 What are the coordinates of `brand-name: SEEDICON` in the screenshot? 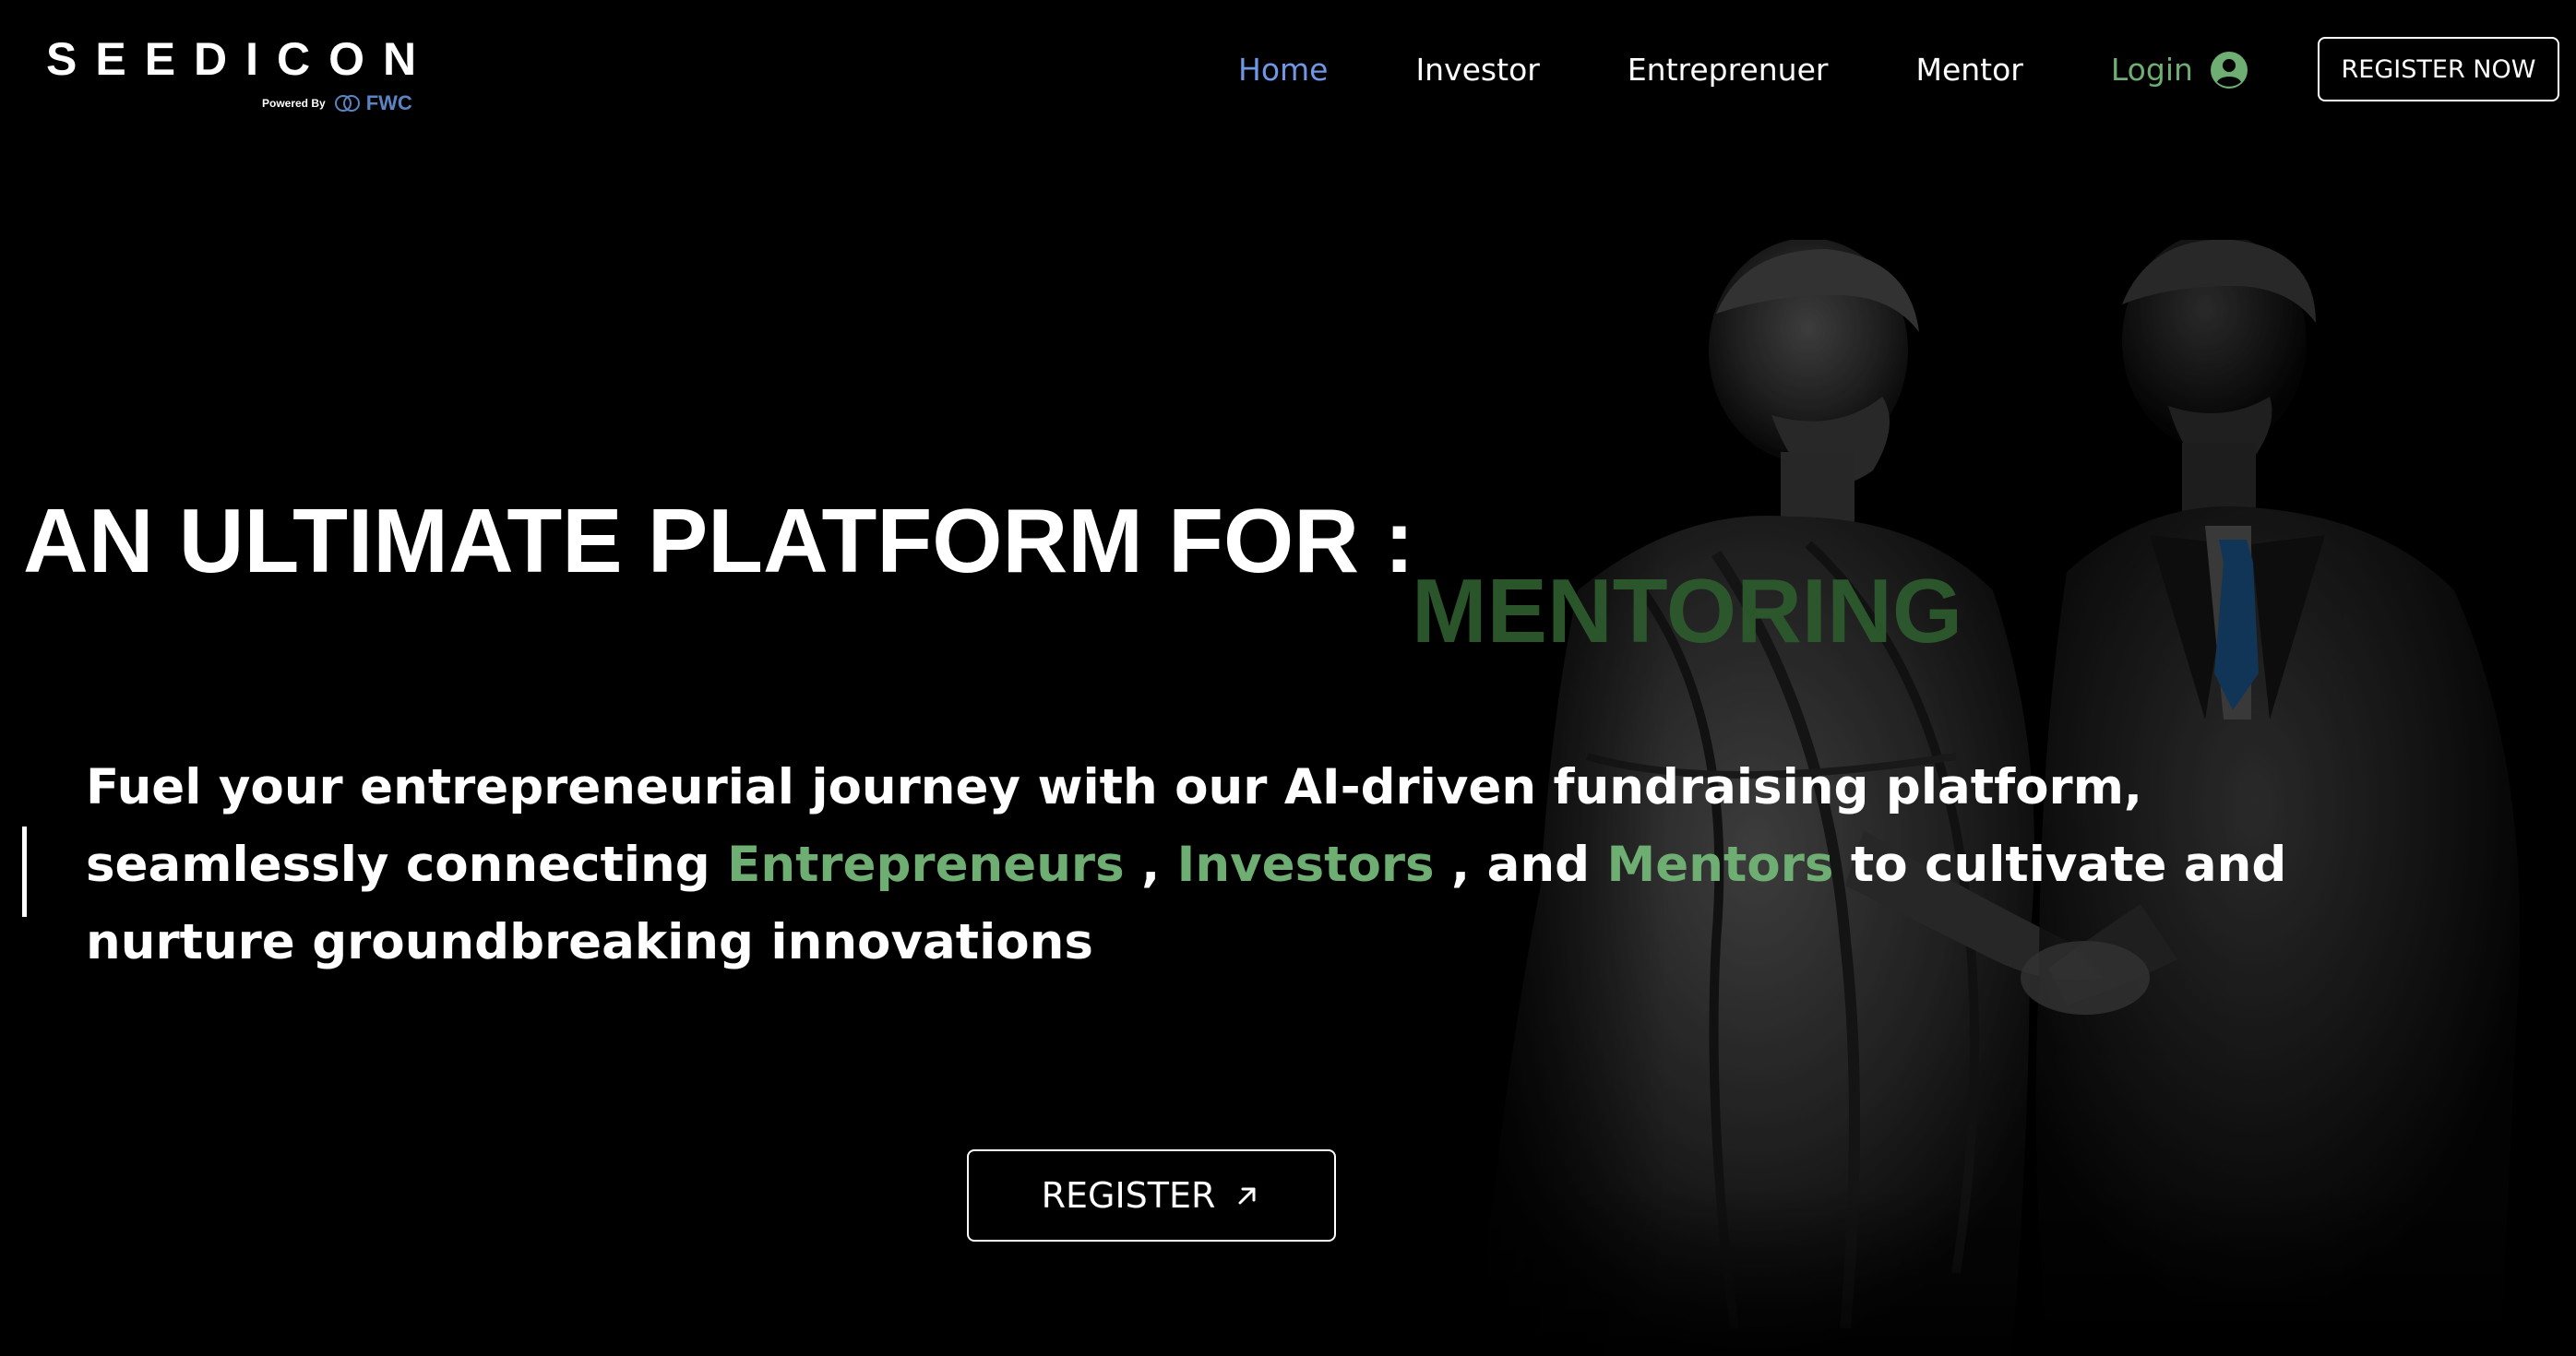 It's located at (240, 59).